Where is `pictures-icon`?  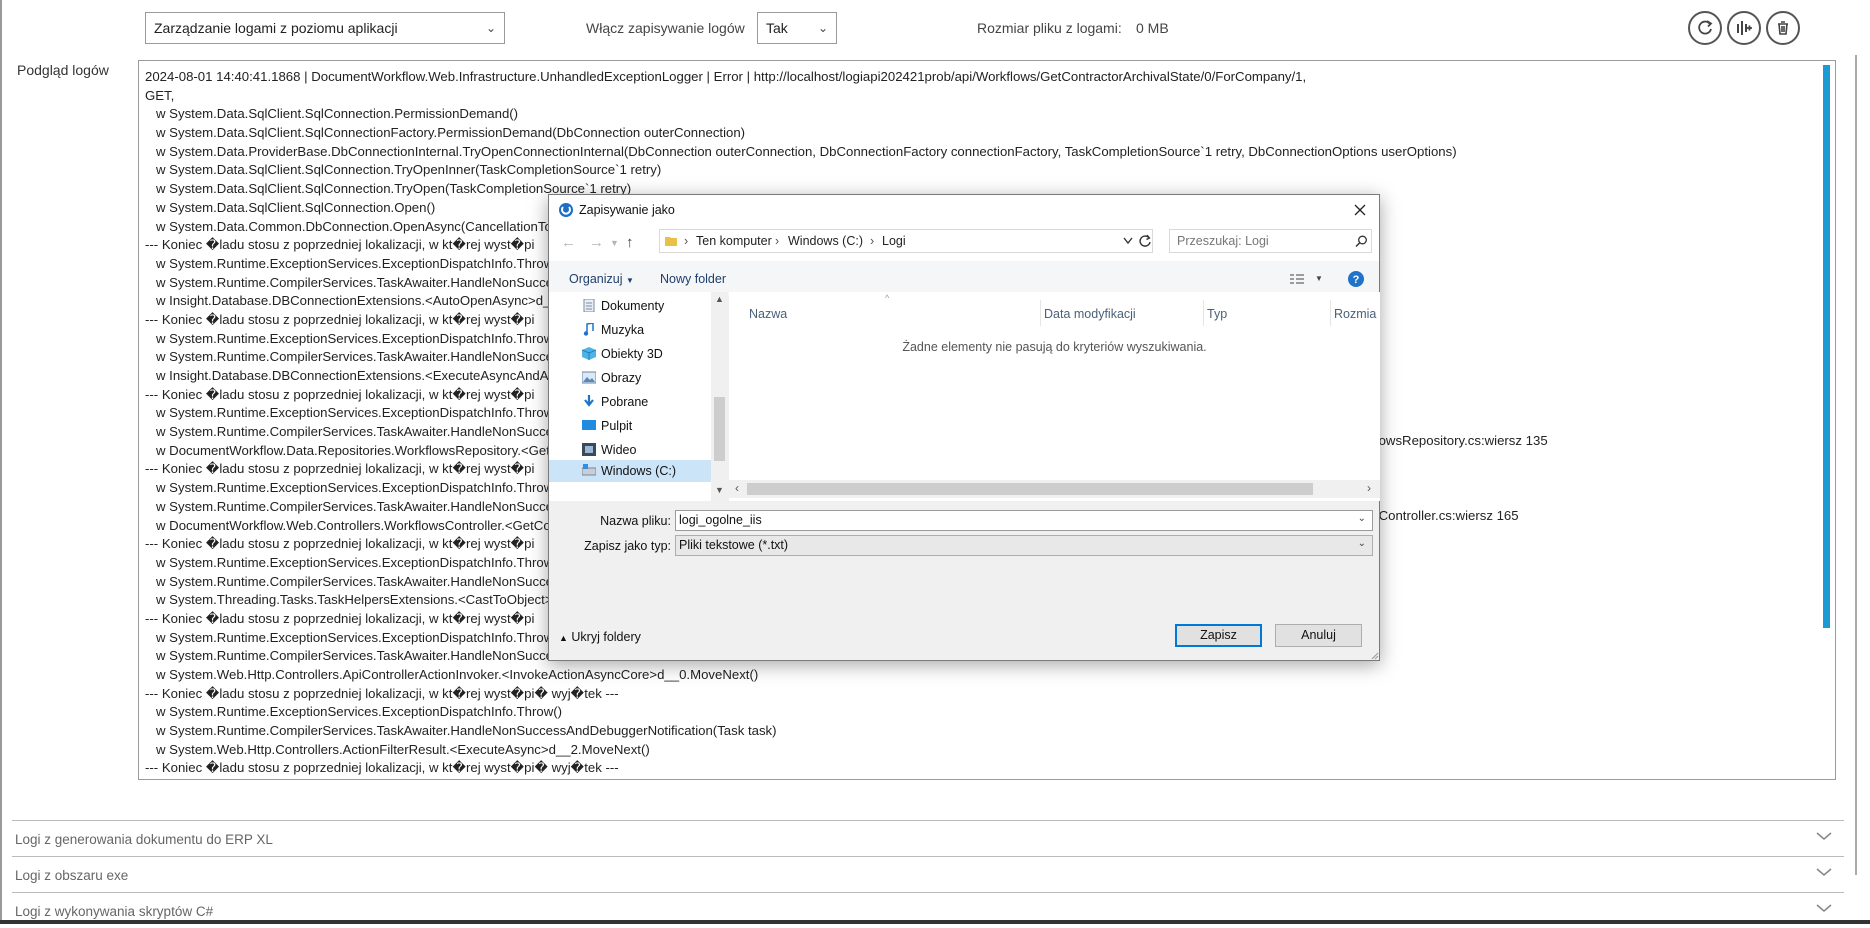 pictures-icon is located at coordinates (589, 377).